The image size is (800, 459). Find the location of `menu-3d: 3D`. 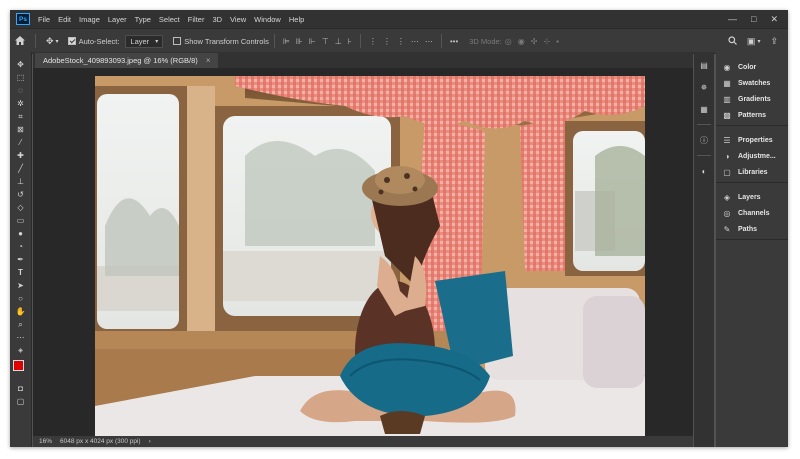

menu-3d: 3D is located at coordinates (217, 19).